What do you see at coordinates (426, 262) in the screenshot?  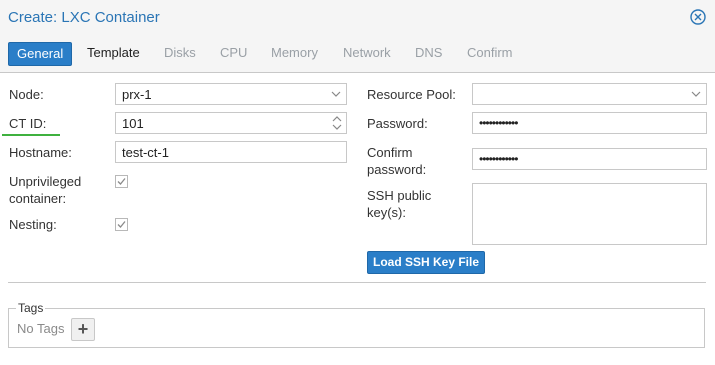 I see `load-ssh-key-file-button: Load SSH Key File` at bounding box center [426, 262].